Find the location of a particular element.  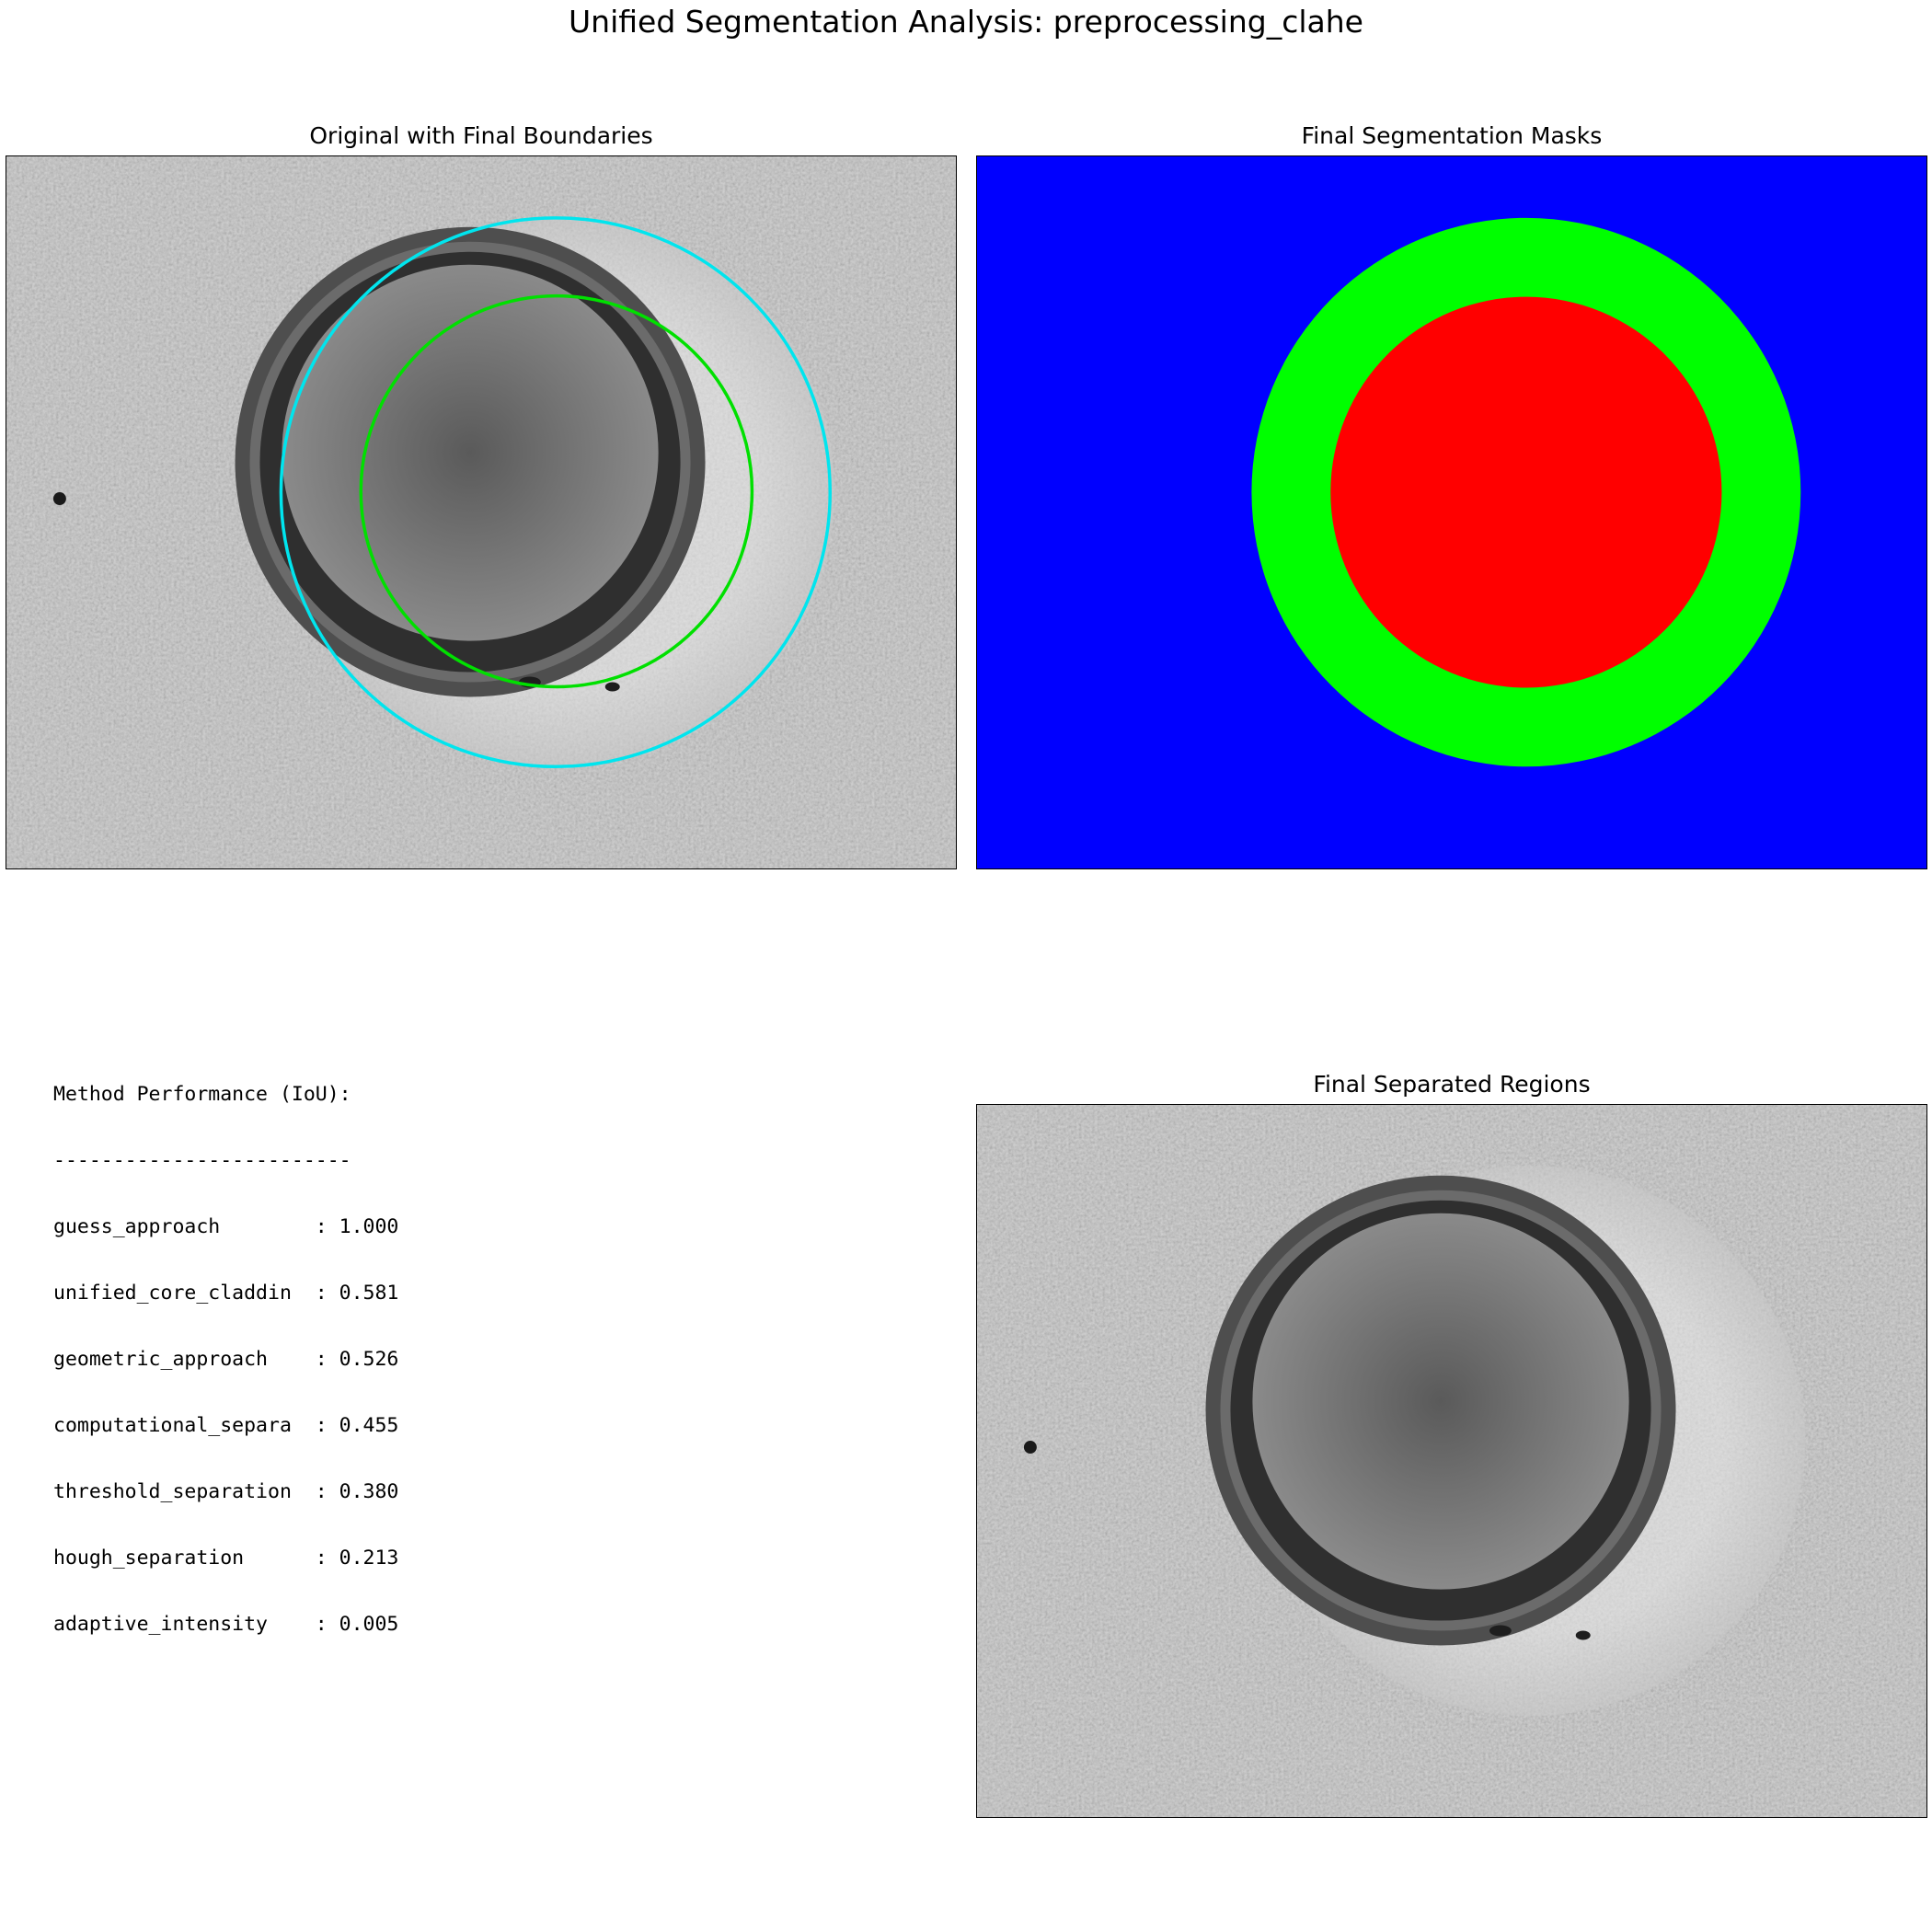

performance-row: geometric_approach : 0.526 is located at coordinates (226, 1359).